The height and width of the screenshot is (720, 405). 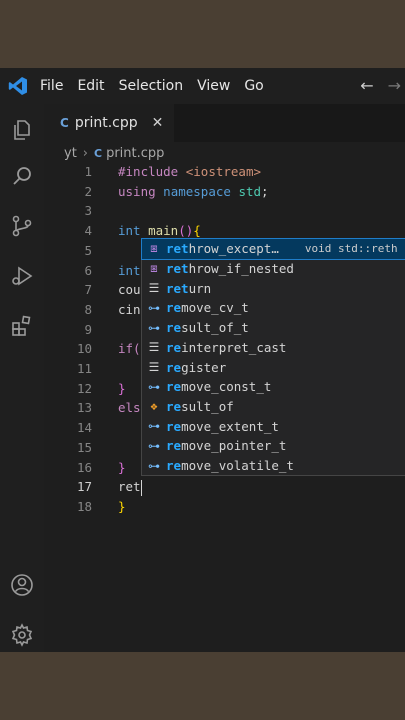 I want to click on line-number: 4, so click(x=88, y=231).